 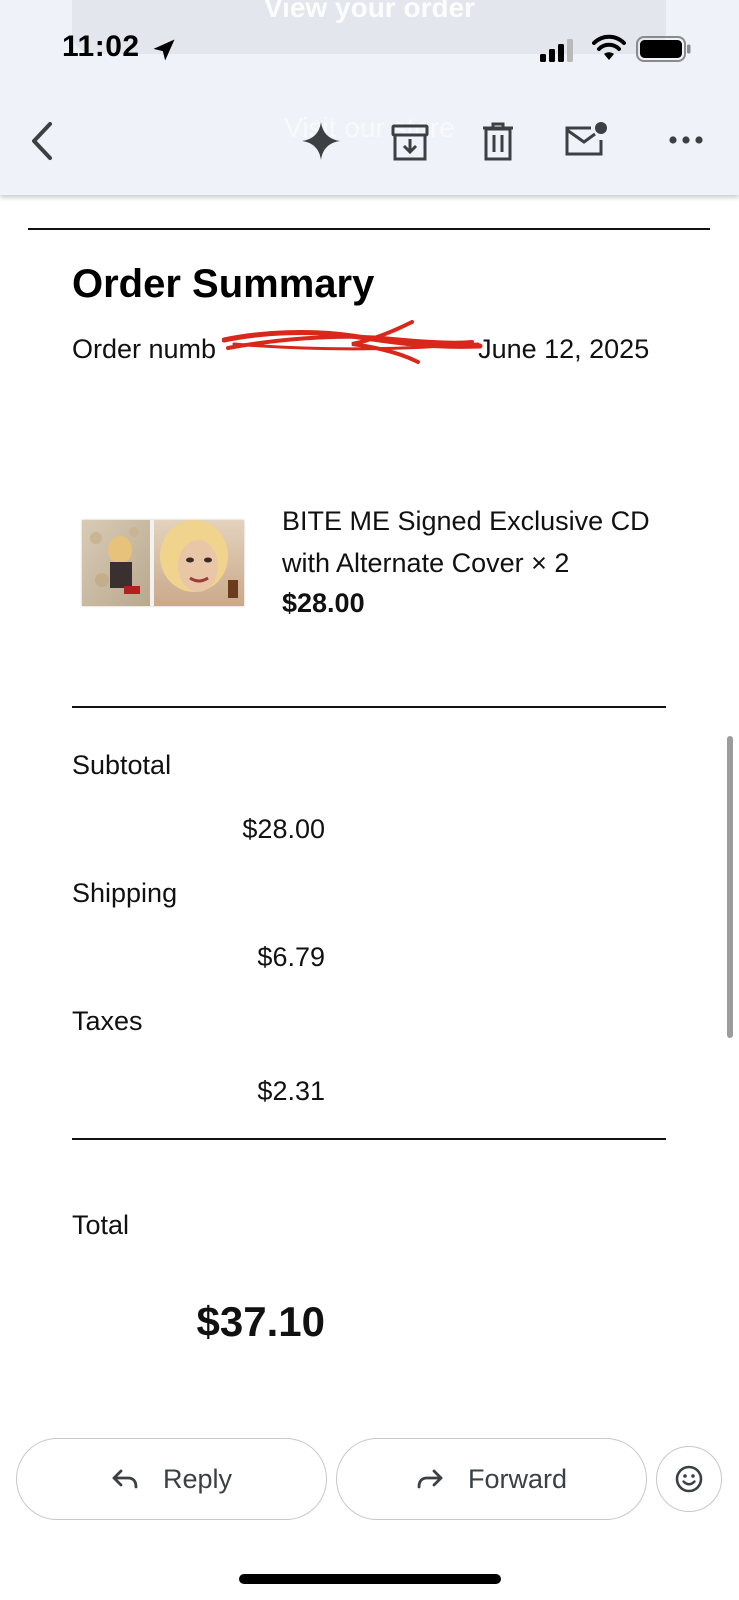 What do you see at coordinates (370, 1579) in the screenshot?
I see `home-indicator` at bounding box center [370, 1579].